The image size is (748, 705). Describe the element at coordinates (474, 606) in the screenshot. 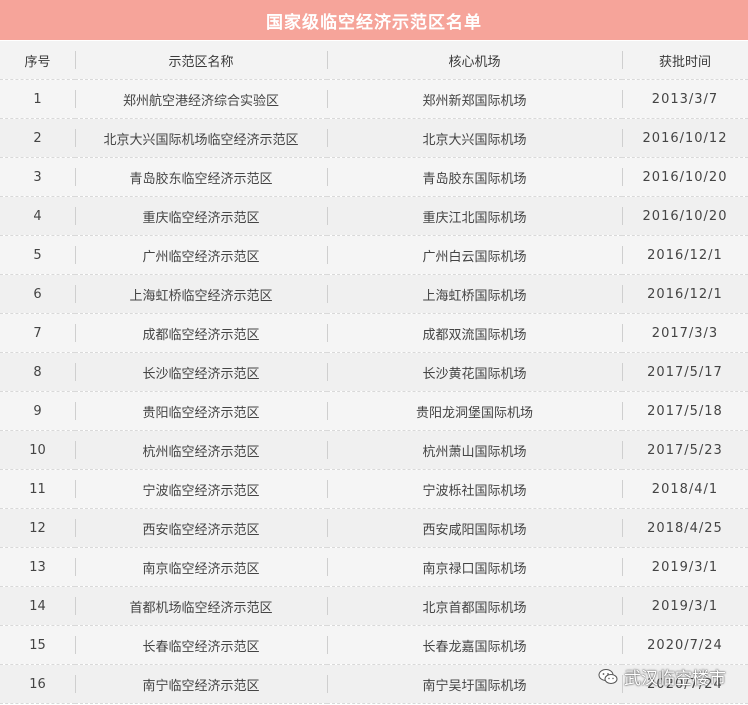

I see `core-airport: 北京首都国际机场` at that location.